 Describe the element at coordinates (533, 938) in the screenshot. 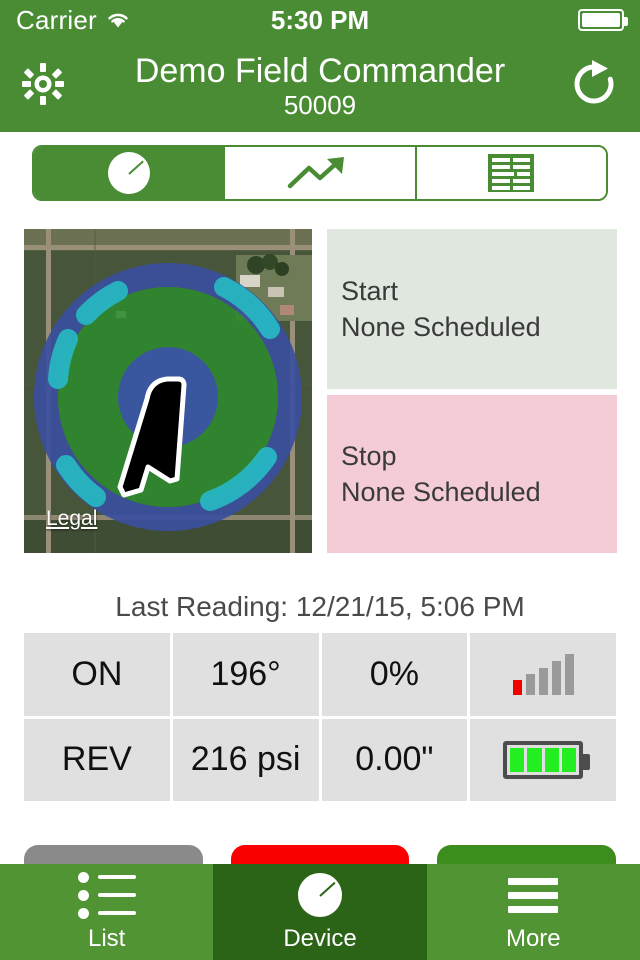

I see `tab-more-label: More` at that location.